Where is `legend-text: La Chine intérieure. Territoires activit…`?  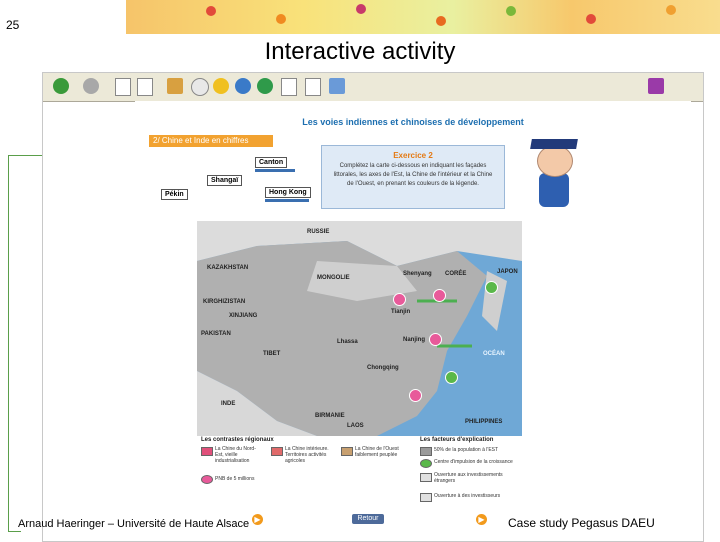 legend-text: La Chine intérieure. Territoires activit… is located at coordinates (307, 455).